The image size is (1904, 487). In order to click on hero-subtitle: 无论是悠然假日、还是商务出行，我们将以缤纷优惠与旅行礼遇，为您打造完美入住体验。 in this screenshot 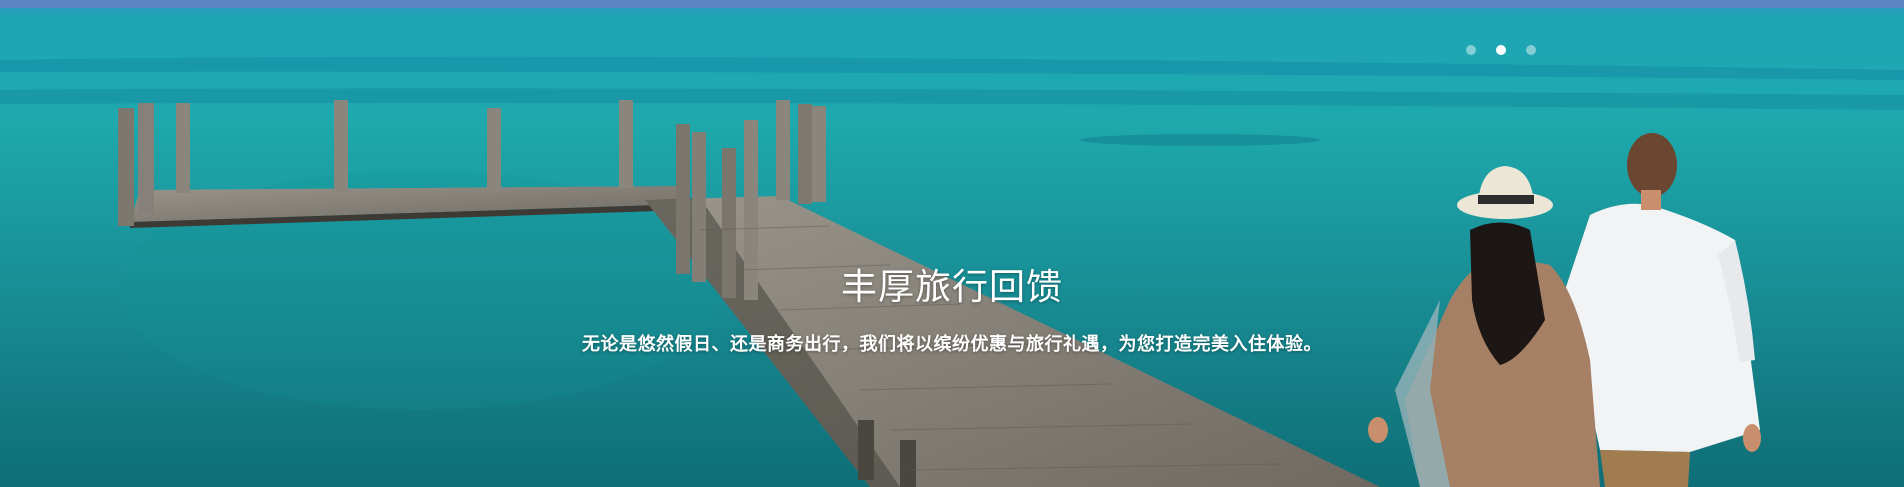, I will do `click(952, 344)`.